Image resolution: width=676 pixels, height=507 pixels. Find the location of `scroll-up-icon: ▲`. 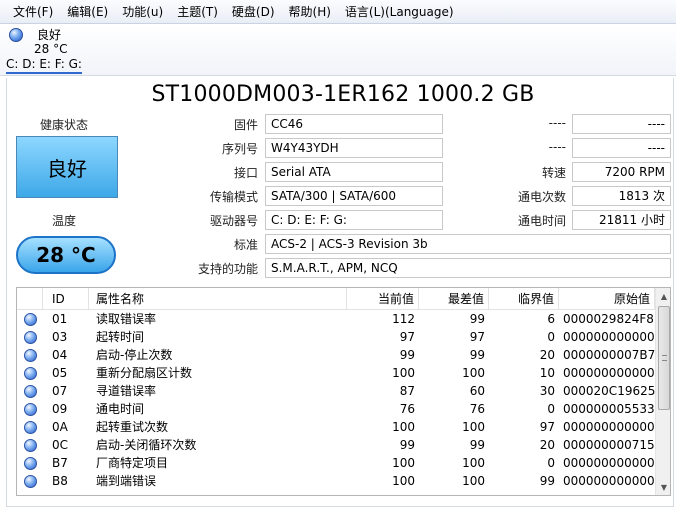

scroll-up-icon: ▲ is located at coordinates (663, 296).